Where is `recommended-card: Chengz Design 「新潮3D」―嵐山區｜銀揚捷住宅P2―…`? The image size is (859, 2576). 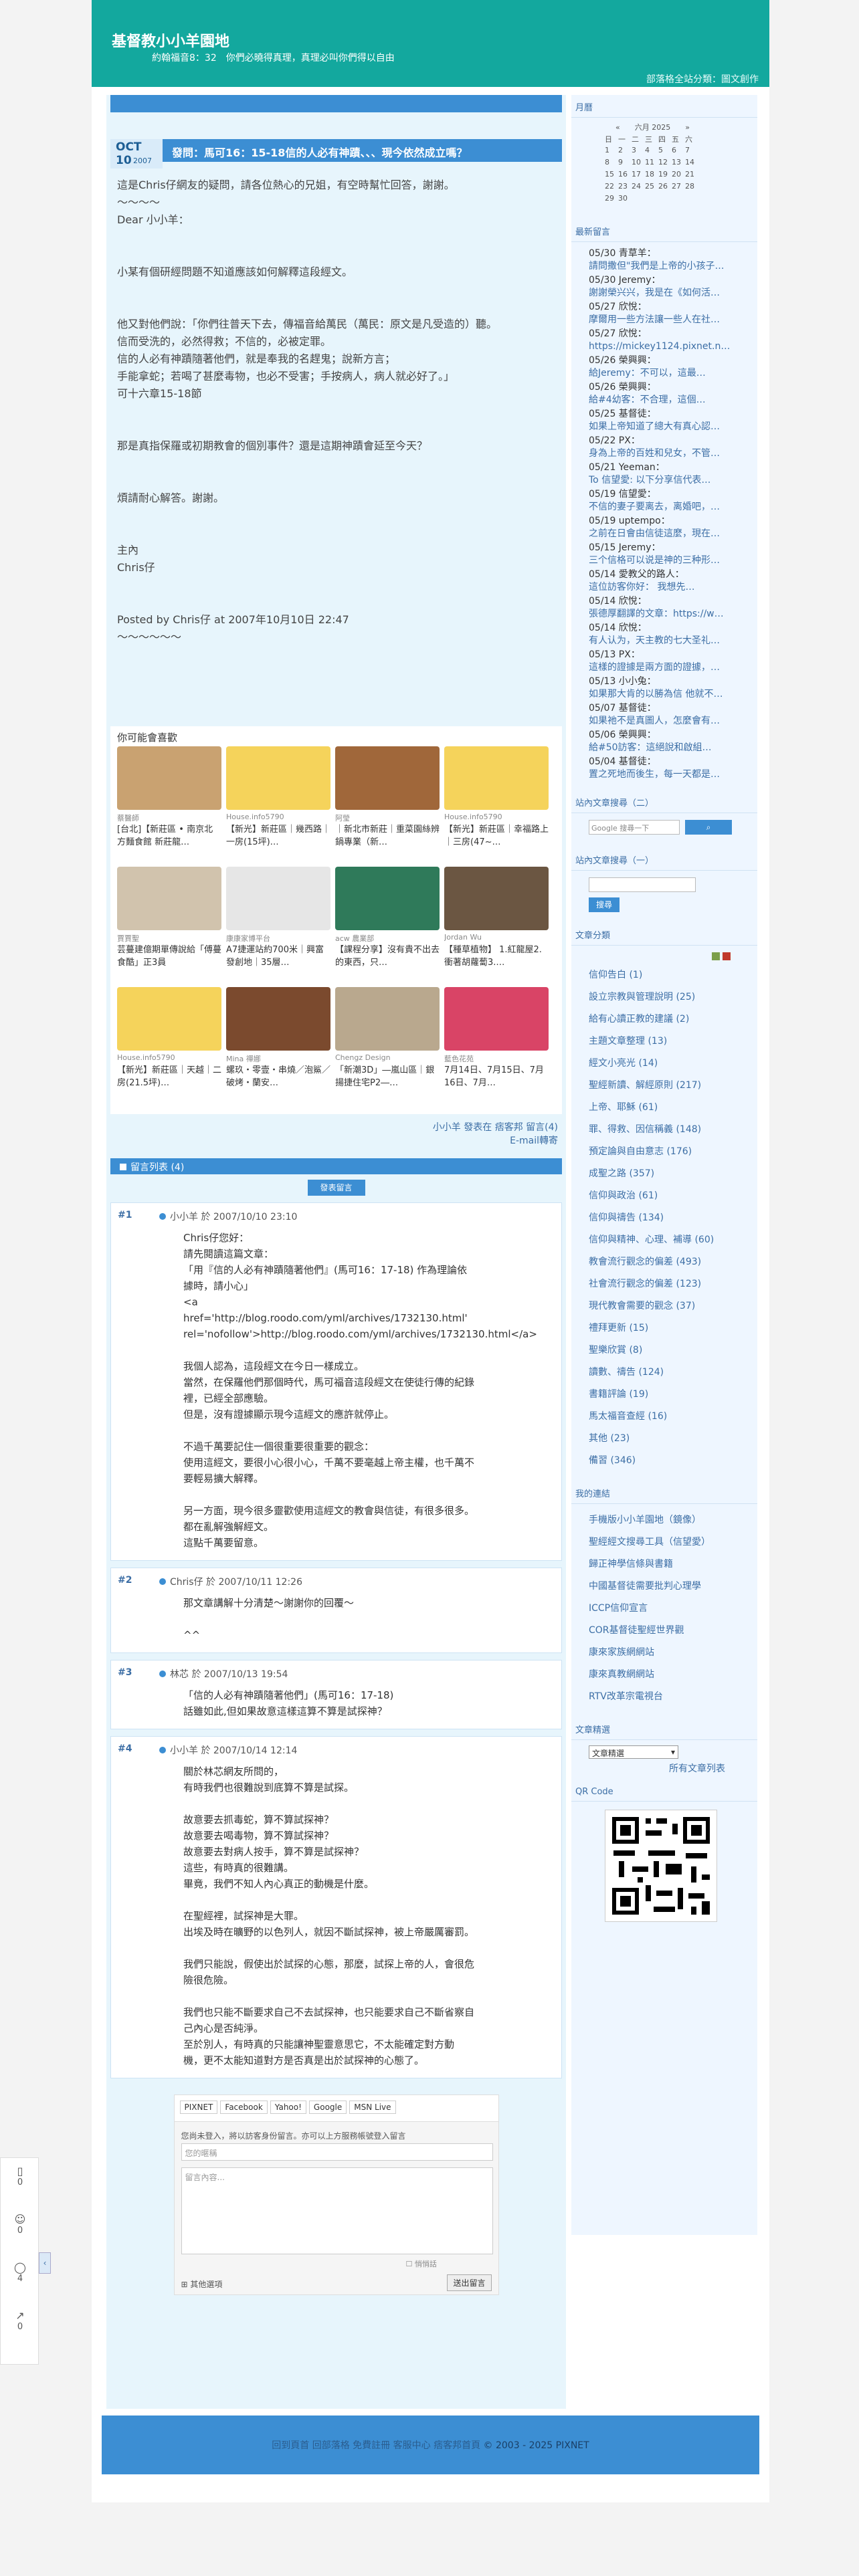 recommended-card: Chengz Design 「新潮3D」―嵐山區｜銀揚捷住宅P2―… is located at coordinates (388, 1044).